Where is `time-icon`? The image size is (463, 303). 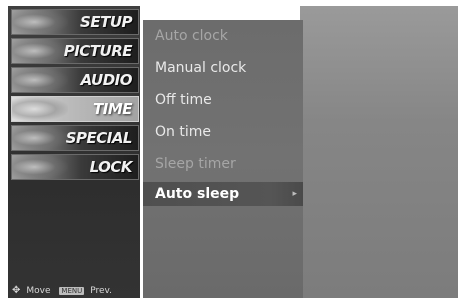
time-icon is located at coordinates (40, 109).